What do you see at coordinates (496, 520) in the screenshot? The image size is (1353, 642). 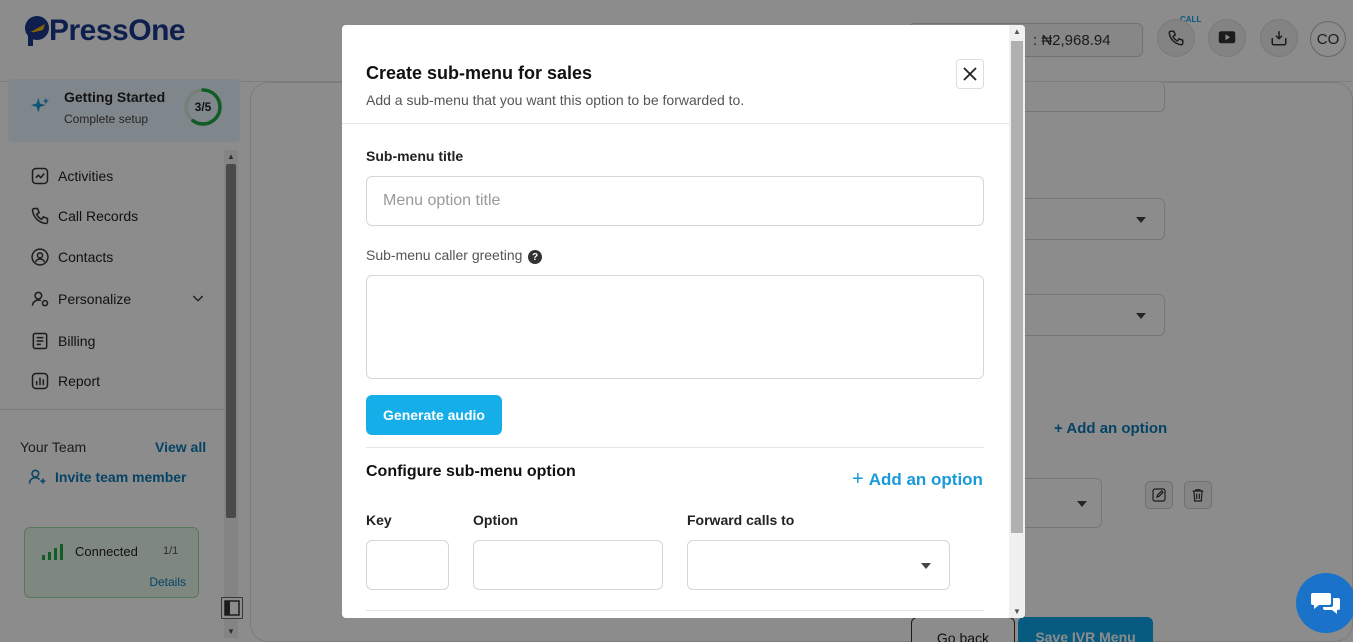 I see `option-column-label: Option` at bounding box center [496, 520].